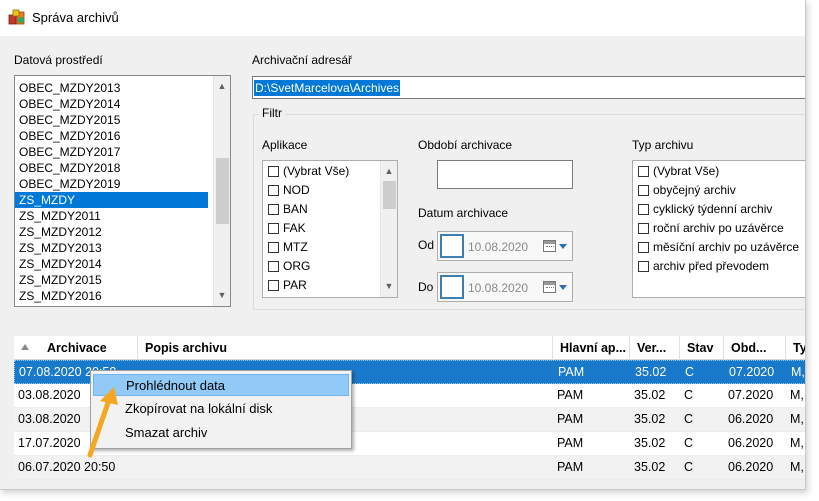 The width and height of the screenshot is (819, 501). What do you see at coordinates (111, 232) in the screenshot?
I see `environment-item: ZS_MZDY2012` at bounding box center [111, 232].